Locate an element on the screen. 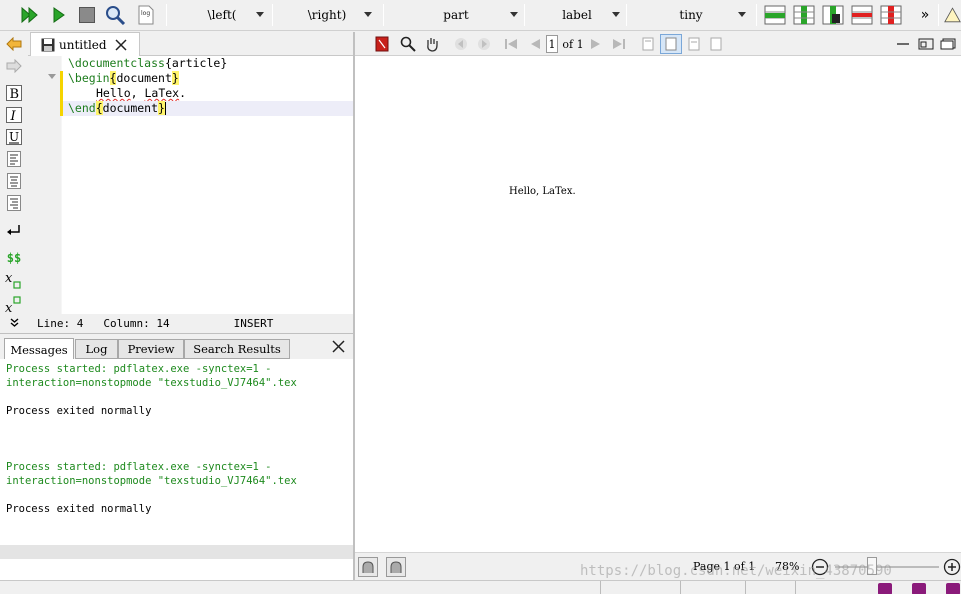 The width and height of the screenshot is (961, 594). horizontal-scrollbar is located at coordinates (176, 552).